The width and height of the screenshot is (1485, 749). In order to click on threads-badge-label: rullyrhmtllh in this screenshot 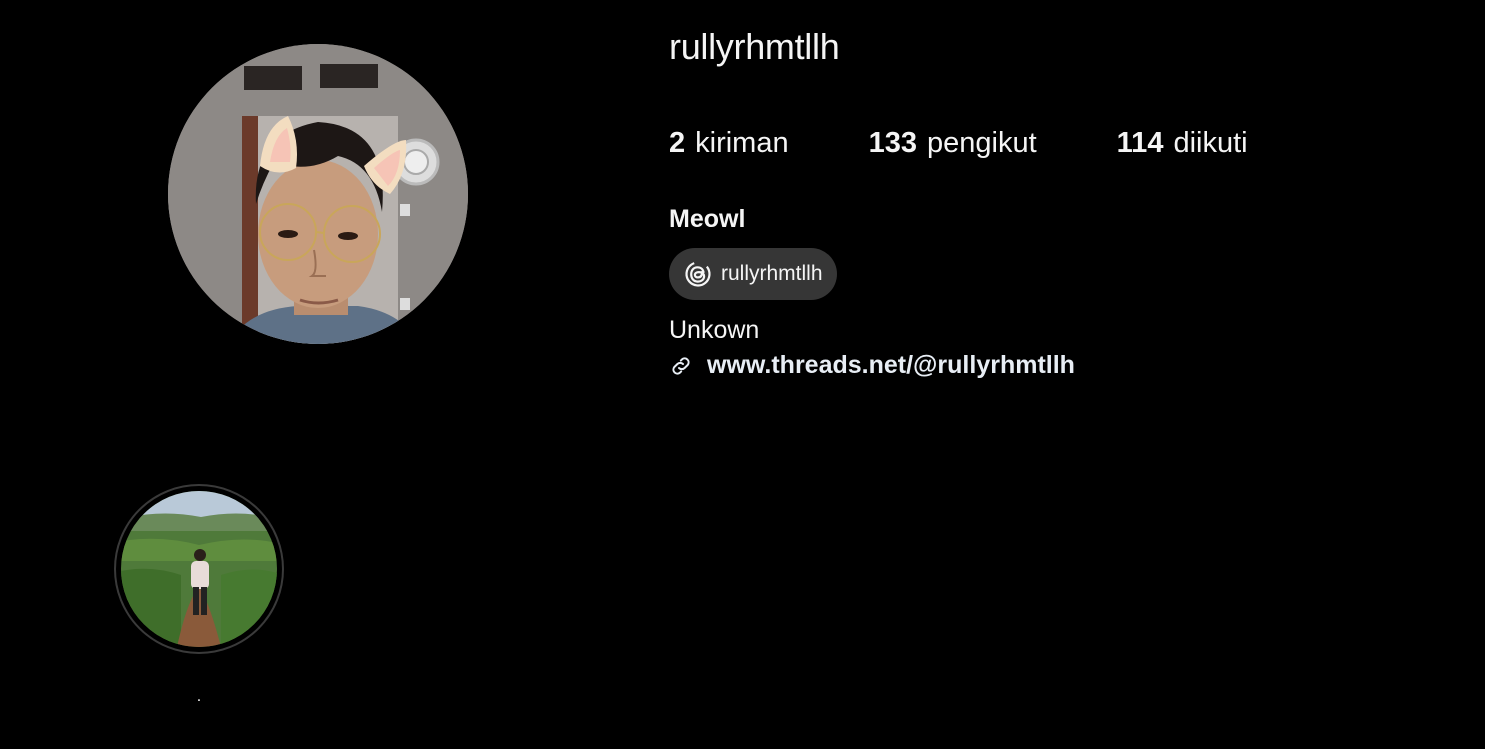, I will do `click(772, 273)`.